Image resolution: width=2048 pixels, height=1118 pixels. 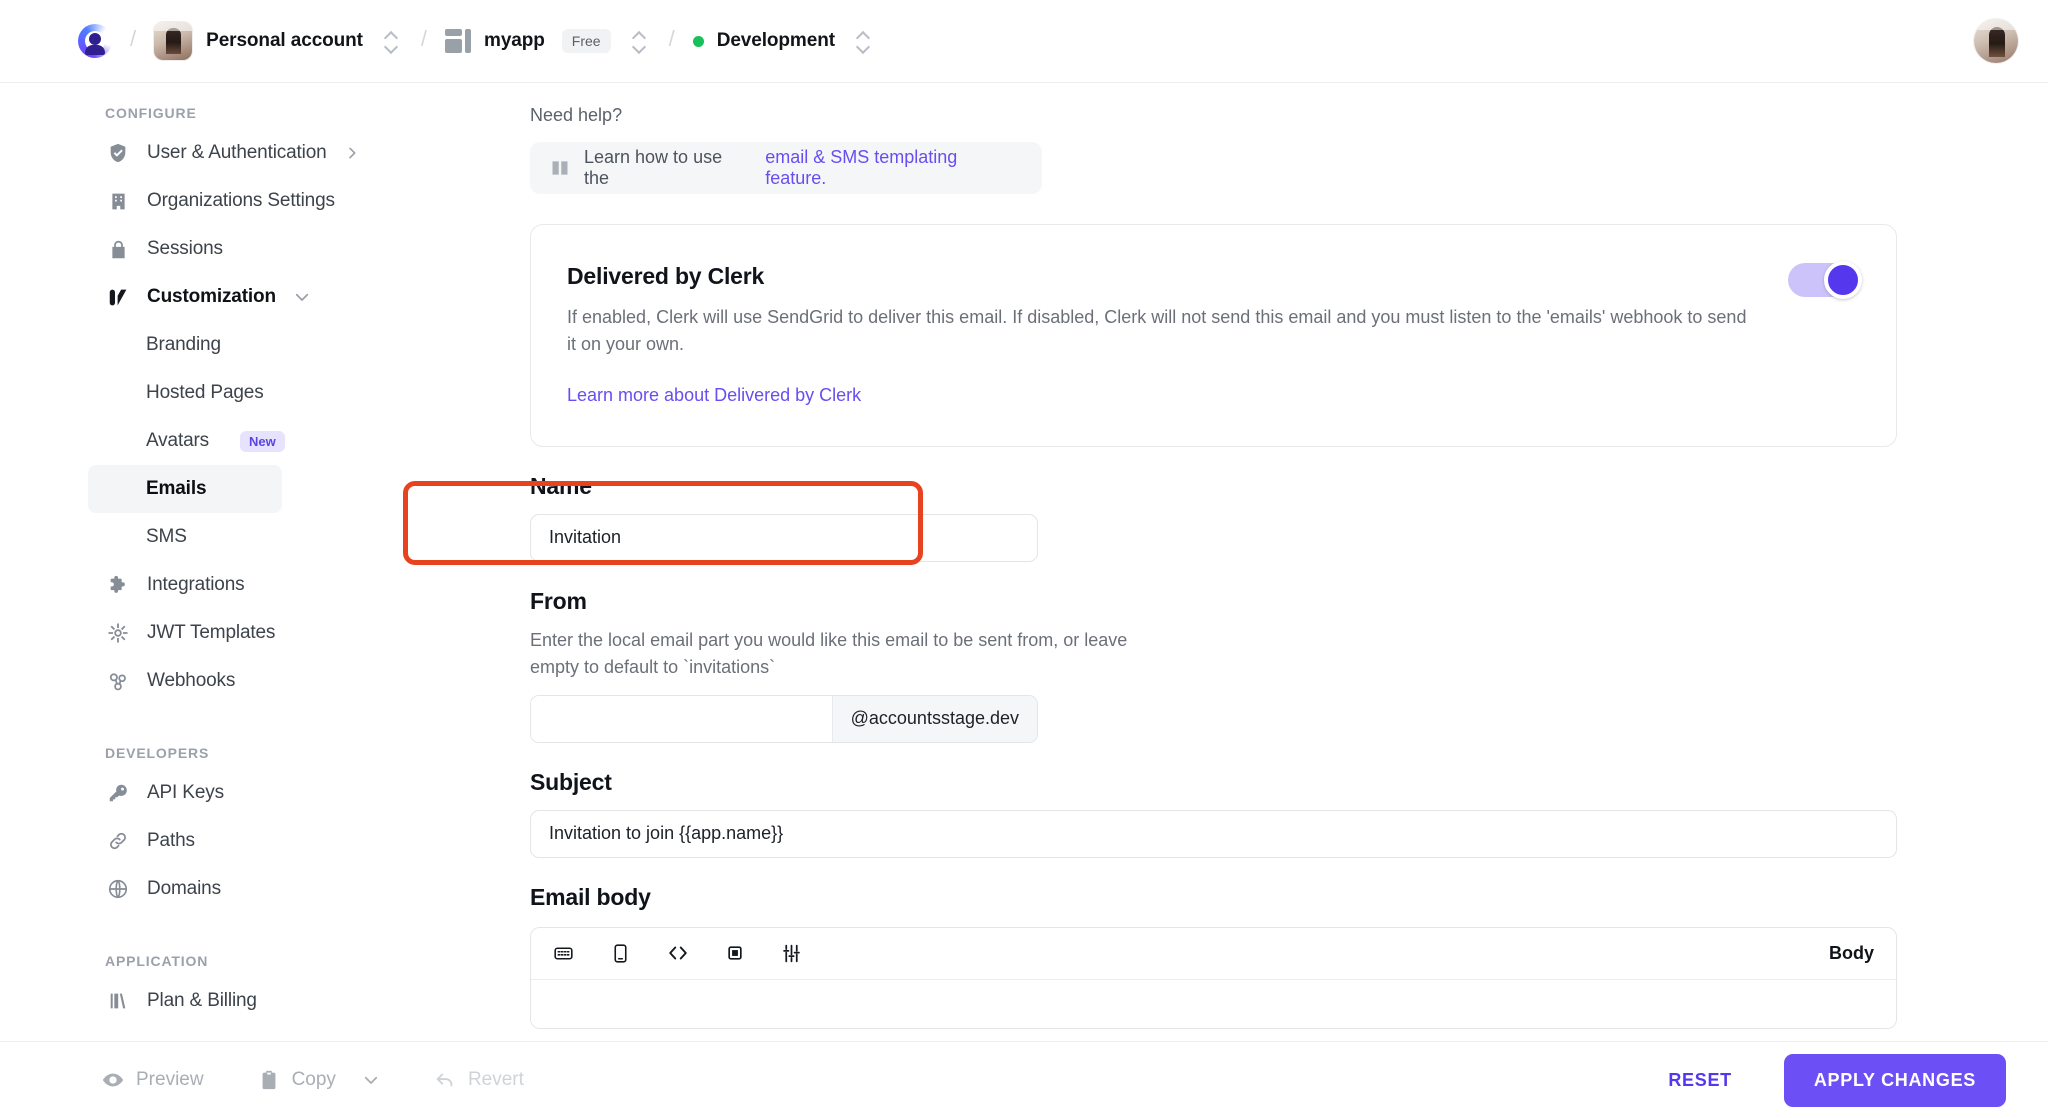 I want to click on clerk-logo-head, so click(x=95, y=39).